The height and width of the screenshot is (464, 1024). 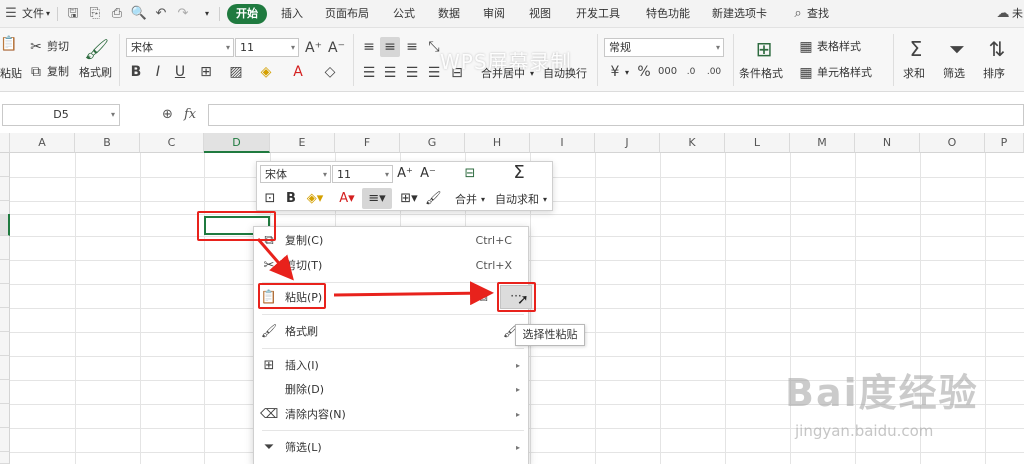 What do you see at coordinates (668, 14) in the screenshot?
I see `tab-special-features: 特色功能` at bounding box center [668, 14].